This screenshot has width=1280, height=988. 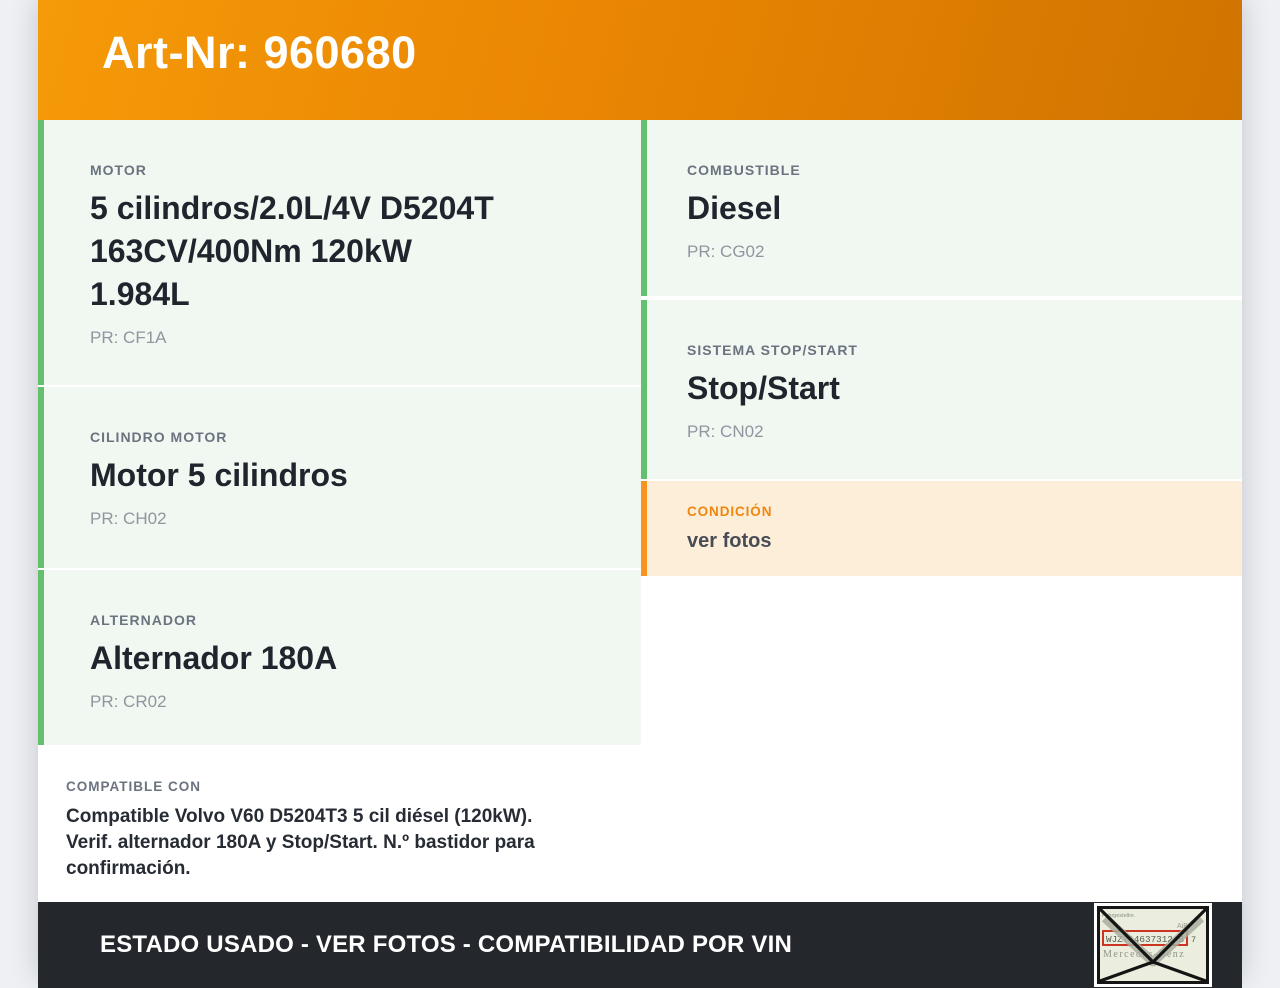 I want to click on spec-pr-code: PR: CF1A, so click(x=128, y=337).